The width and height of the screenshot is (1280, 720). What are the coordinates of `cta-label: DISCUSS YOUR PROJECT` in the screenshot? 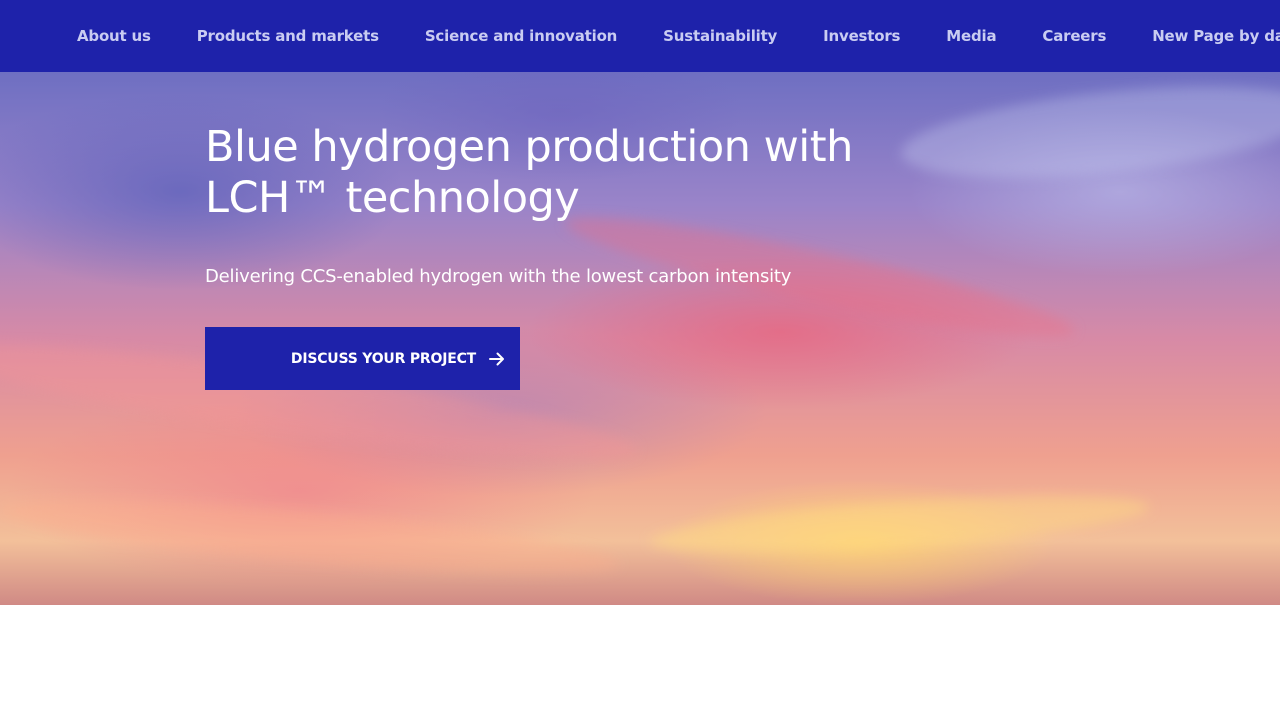 It's located at (383, 358).